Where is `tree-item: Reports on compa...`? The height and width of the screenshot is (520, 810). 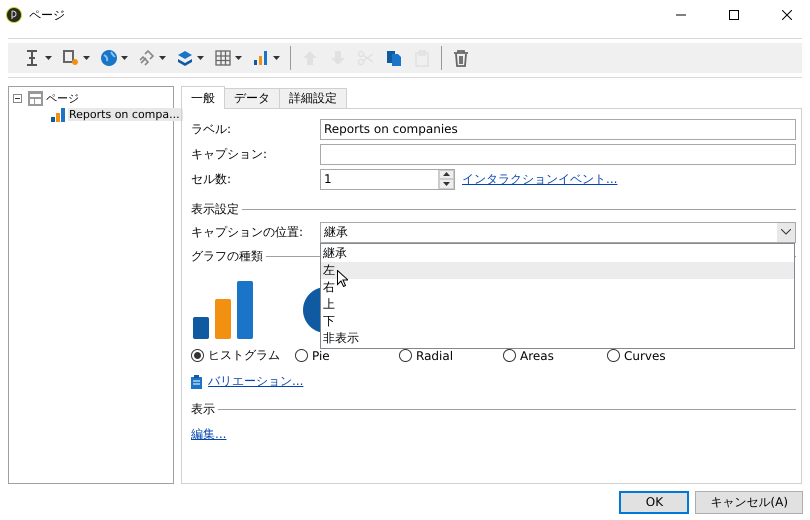 tree-item: Reports on compa... is located at coordinates (125, 114).